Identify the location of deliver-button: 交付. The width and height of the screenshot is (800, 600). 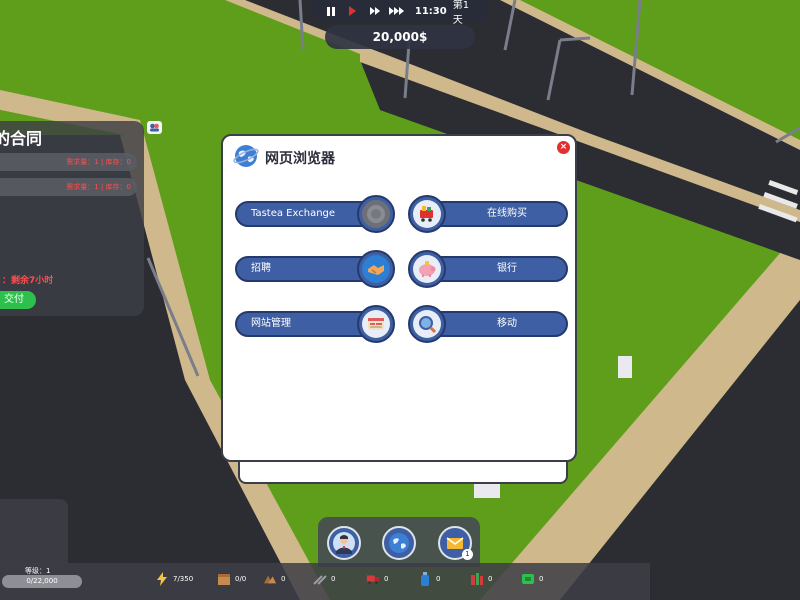
(18, 300).